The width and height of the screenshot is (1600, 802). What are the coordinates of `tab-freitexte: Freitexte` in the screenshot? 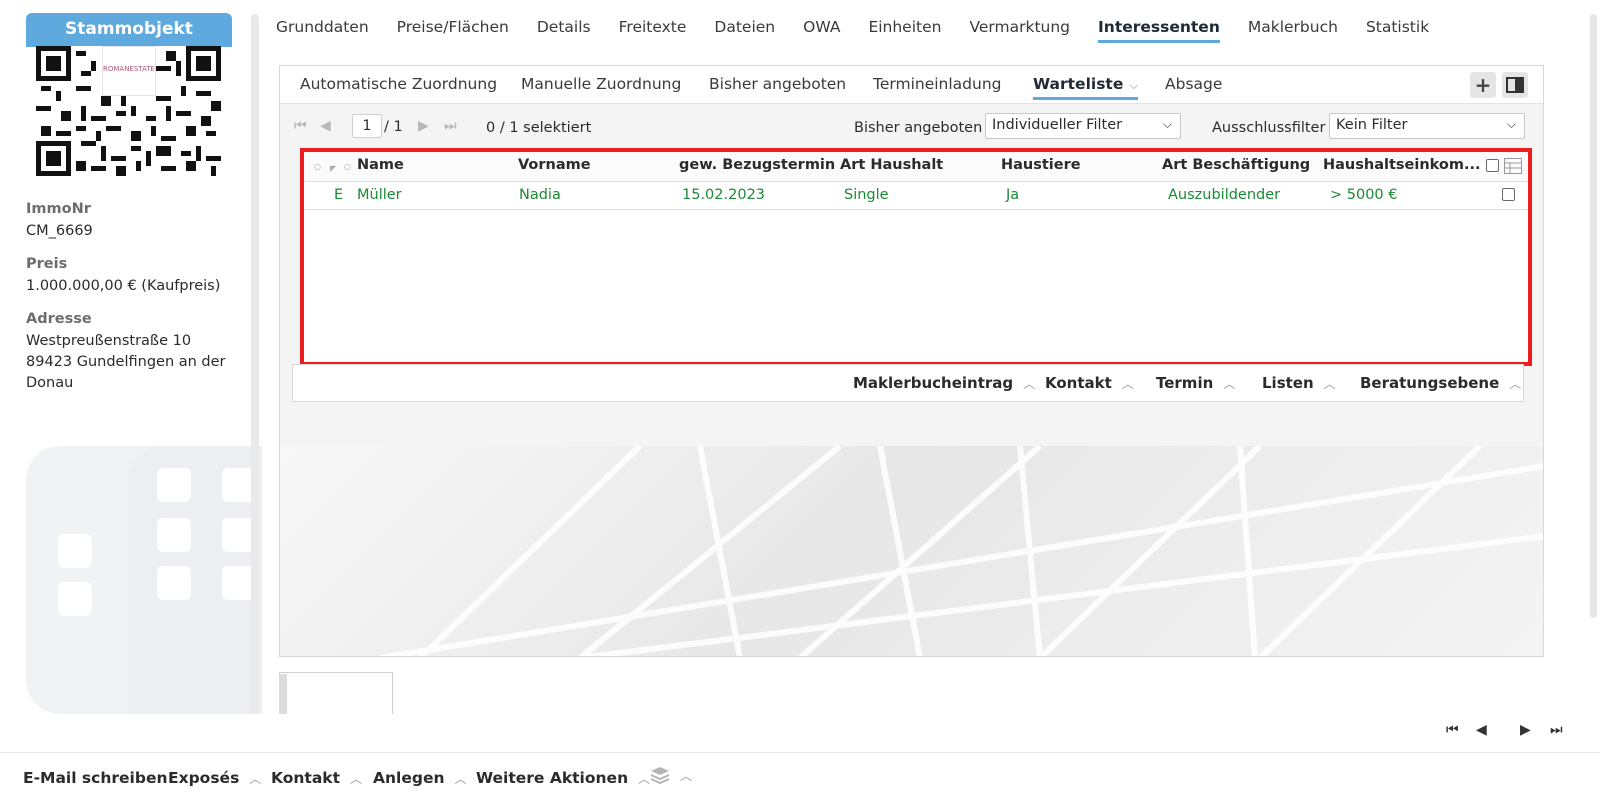 It's located at (653, 31).